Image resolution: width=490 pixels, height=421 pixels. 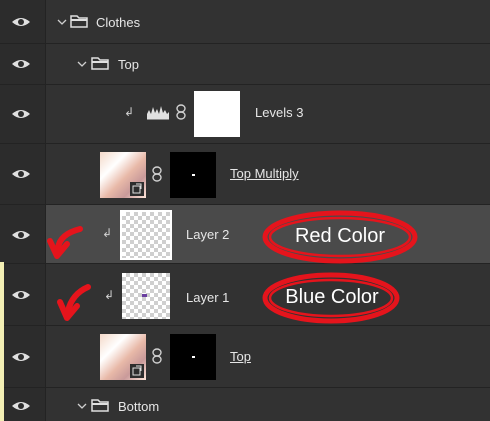 I want to click on window-edge-strip, so click(x=2, y=341).